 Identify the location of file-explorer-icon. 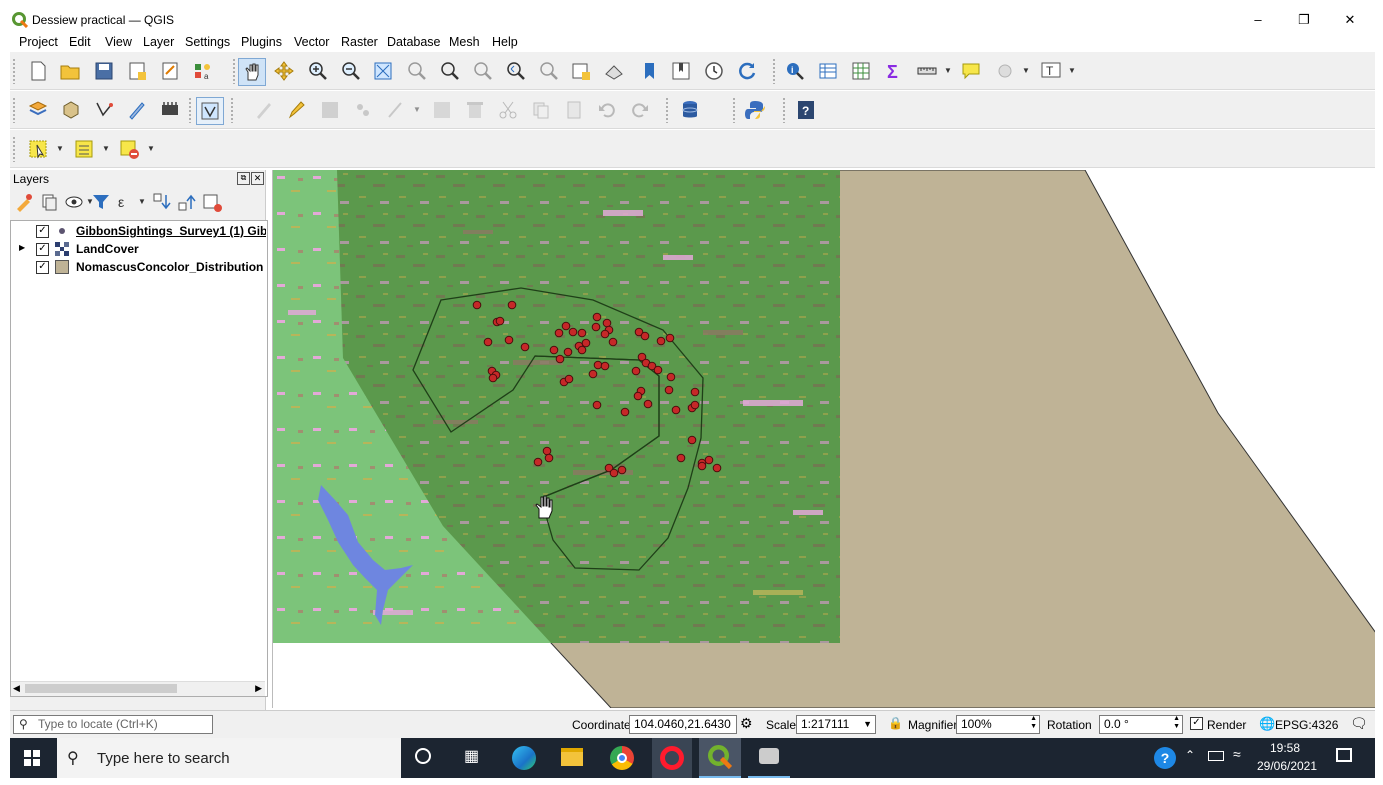
(572, 757).